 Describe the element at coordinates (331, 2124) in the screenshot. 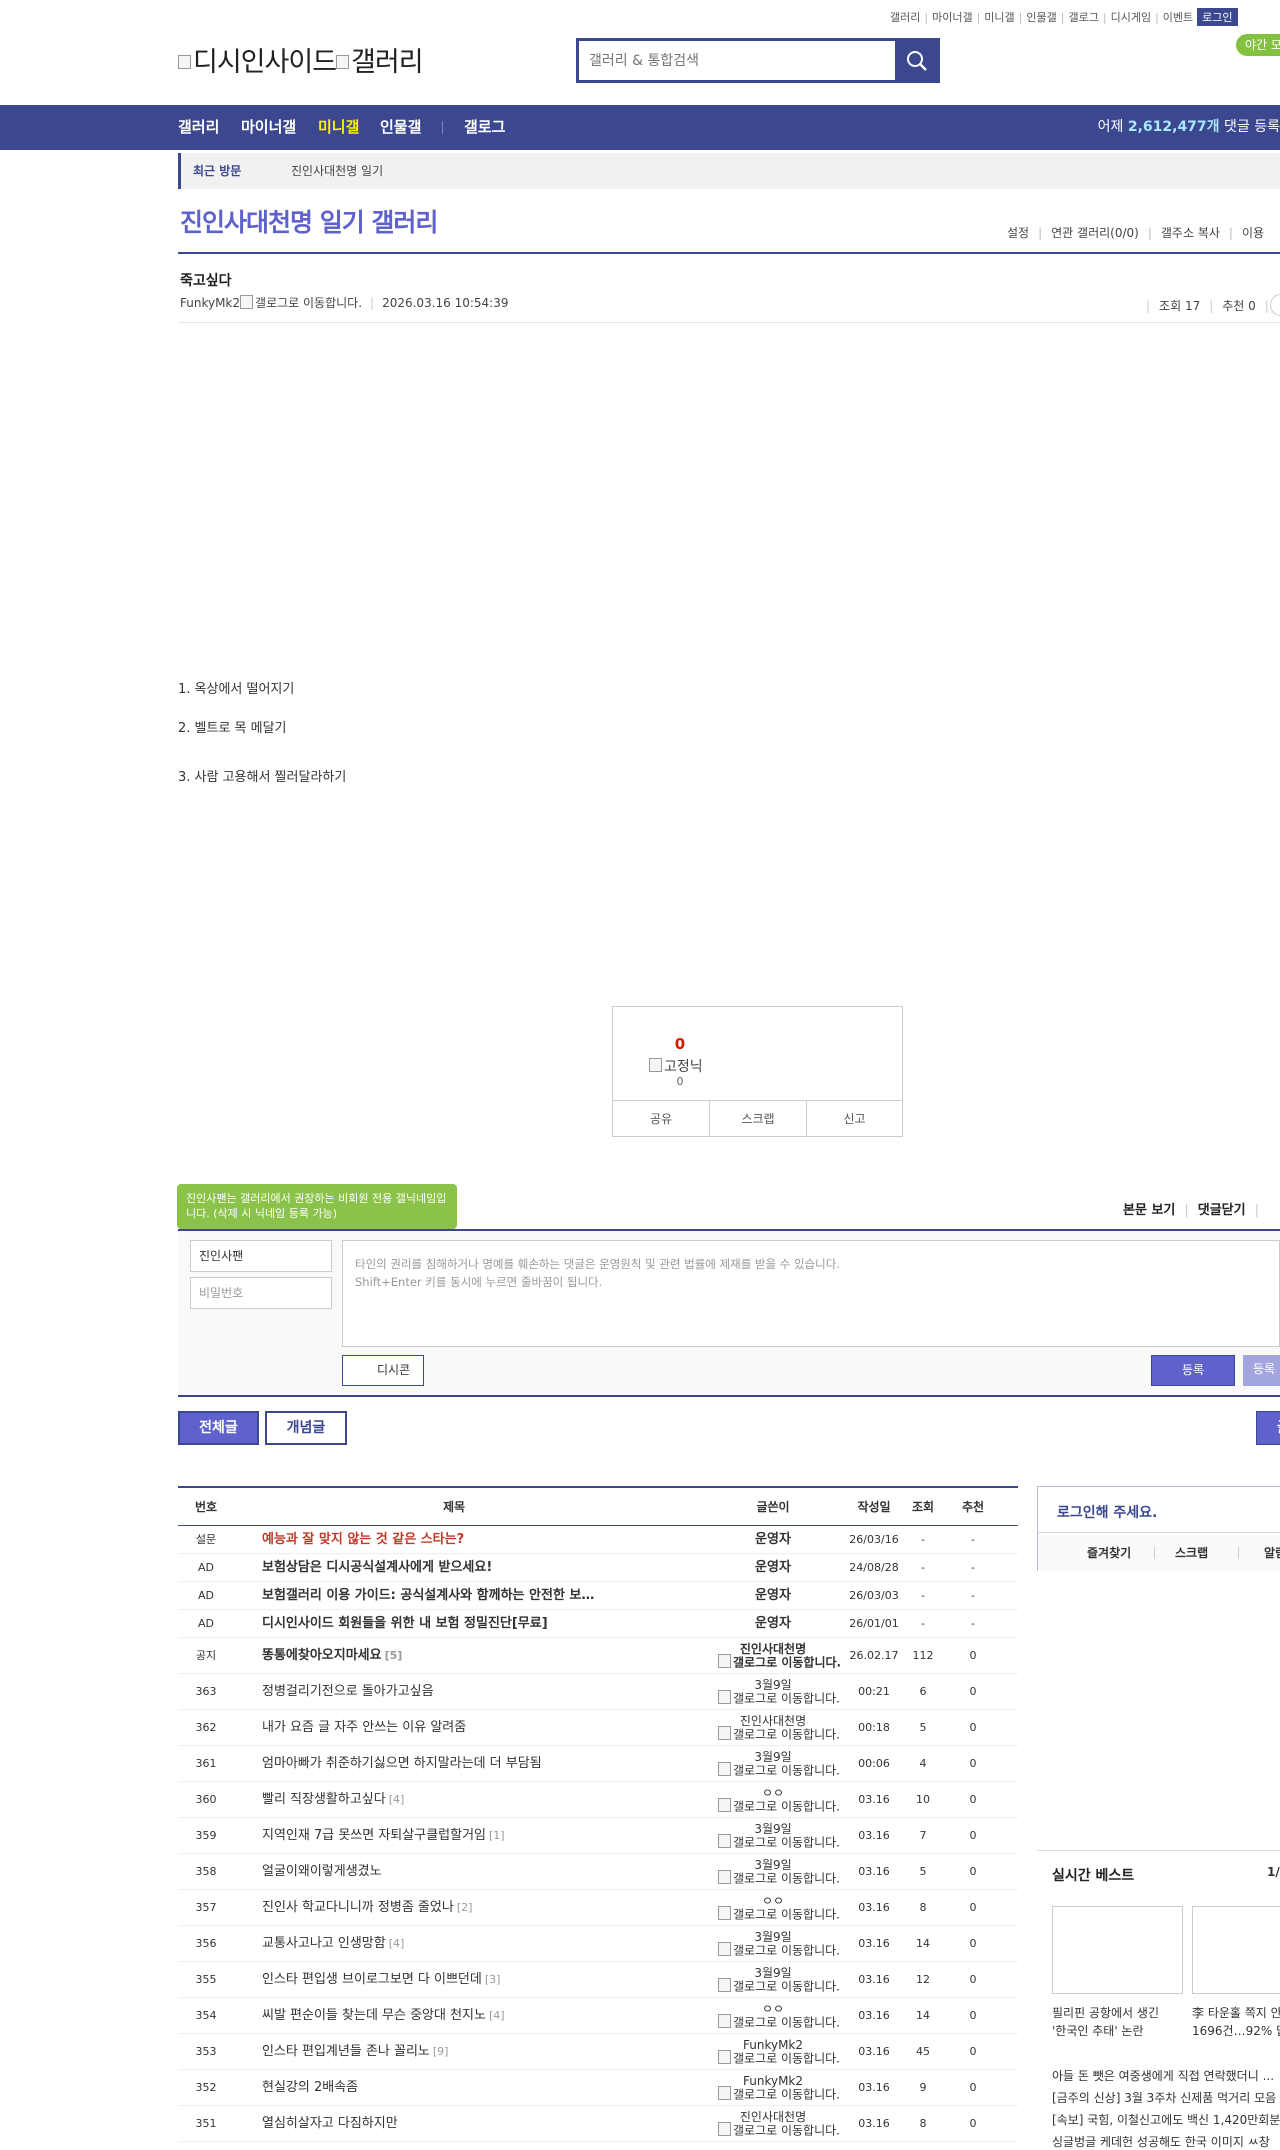

I see `row-subject: 열심히살자고 다짐하지만` at that location.